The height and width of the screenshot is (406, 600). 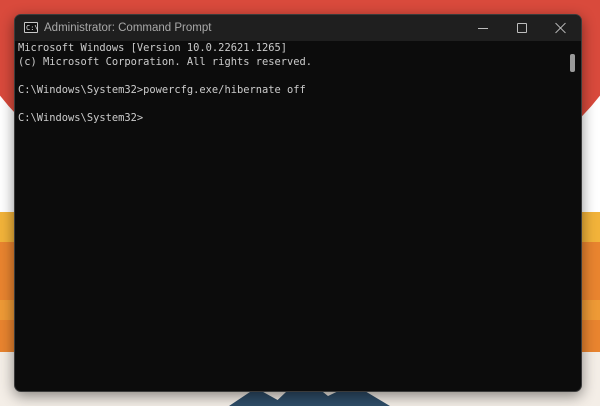 I want to click on minimize-icon, so click(x=483, y=28).